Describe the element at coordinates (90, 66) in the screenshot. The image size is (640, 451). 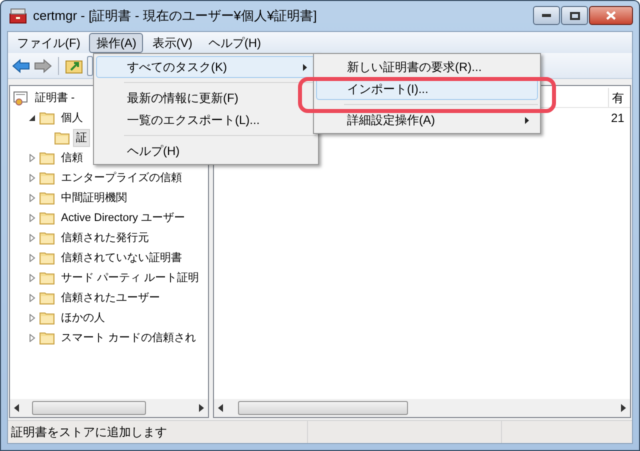
I see `toolbar-button` at that location.